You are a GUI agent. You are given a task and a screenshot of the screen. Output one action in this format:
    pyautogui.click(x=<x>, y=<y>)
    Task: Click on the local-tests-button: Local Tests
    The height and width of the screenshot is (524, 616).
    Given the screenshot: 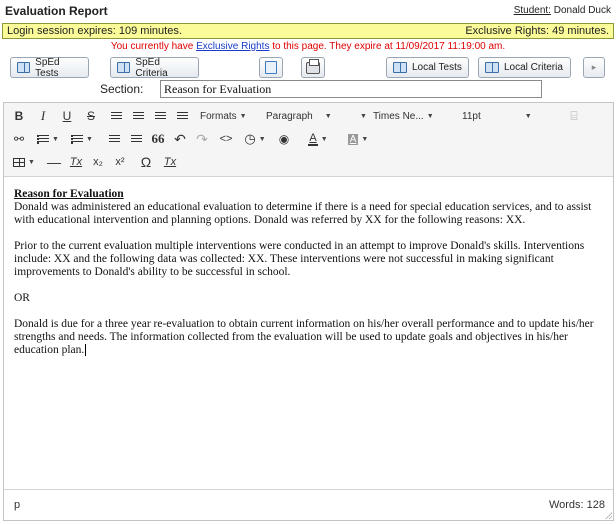 What is the action you would take?
    pyautogui.click(x=427, y=67)
    